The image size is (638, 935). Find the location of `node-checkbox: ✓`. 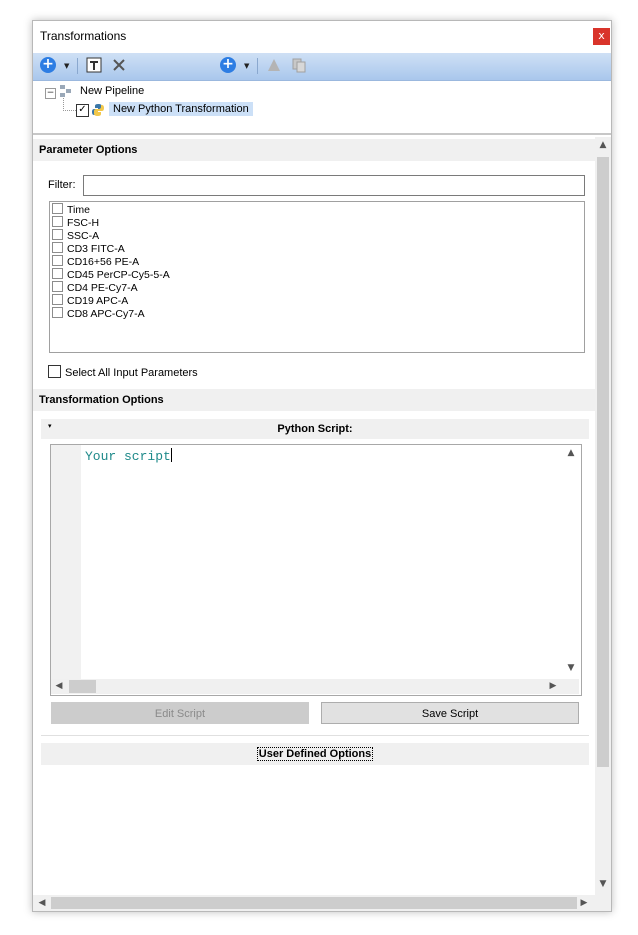

node-checkbox: ✓ is located at coordinates (82, 110).